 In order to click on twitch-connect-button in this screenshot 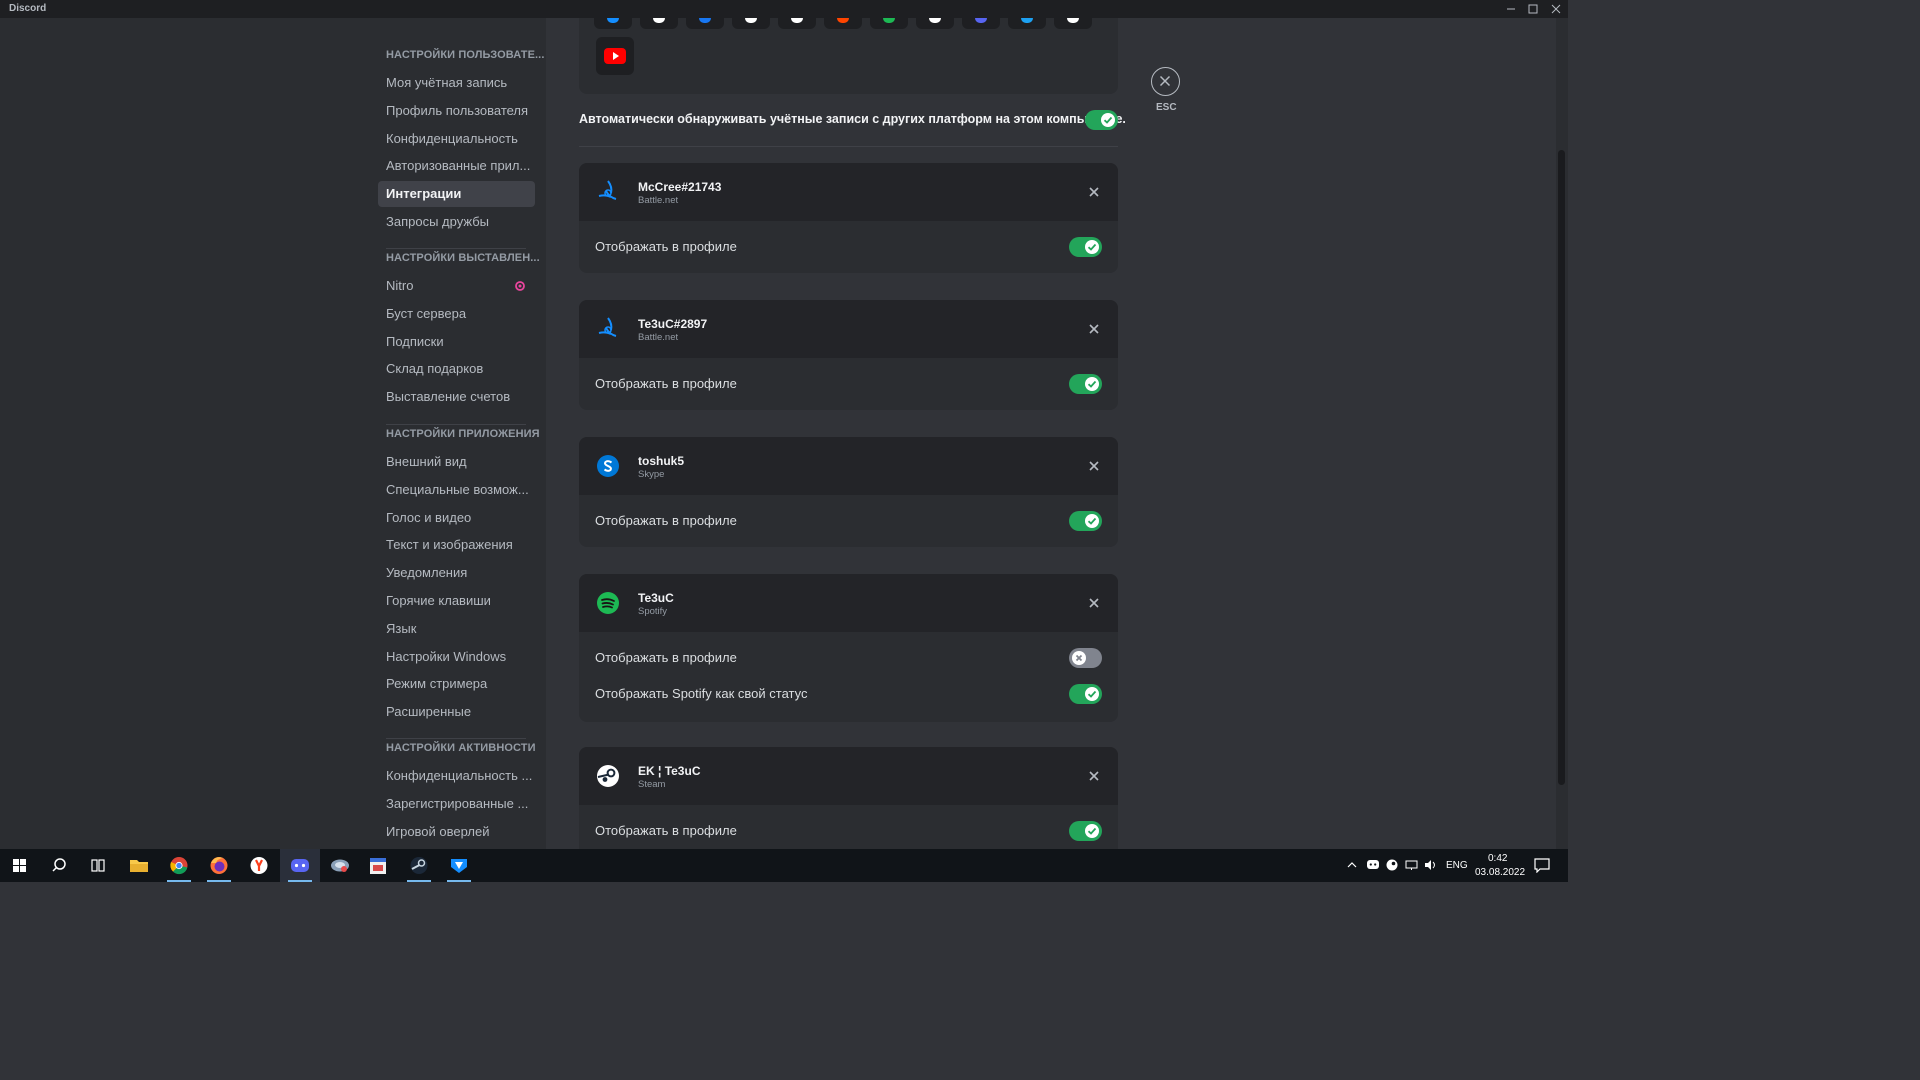, I will do `click(935, 23)`.